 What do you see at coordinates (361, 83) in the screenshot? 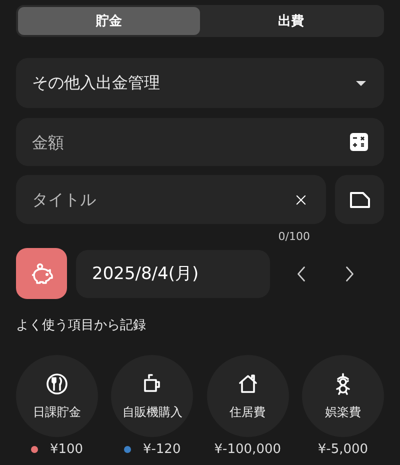
I see `dropdown-caret-icon` at bounding box center [361, 83].